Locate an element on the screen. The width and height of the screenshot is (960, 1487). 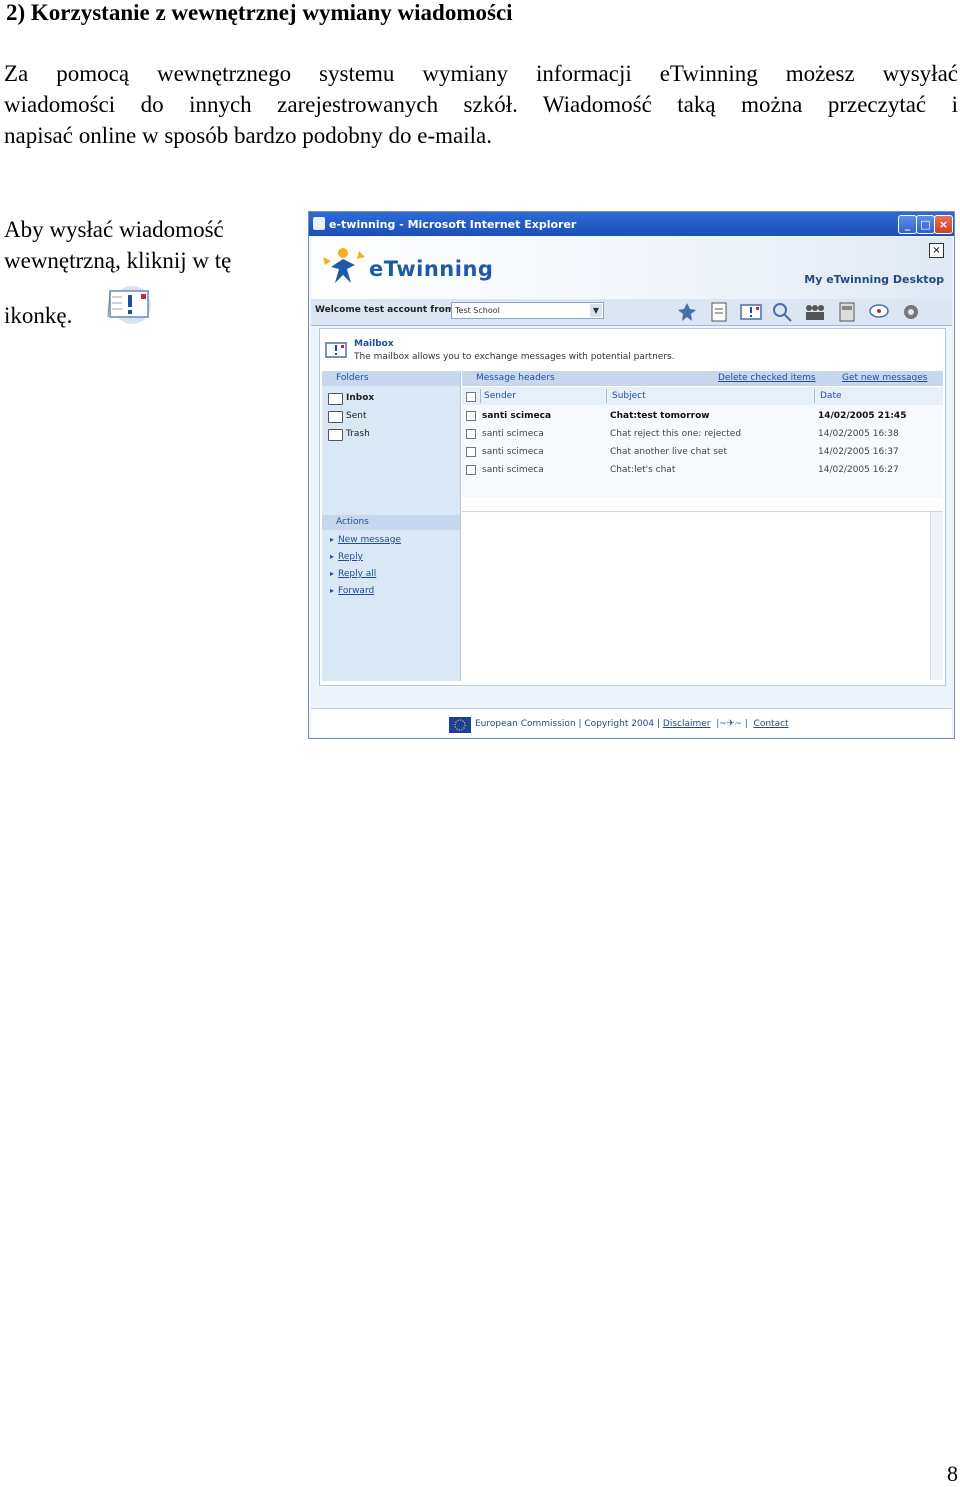
folder-trash: Trash is located at coordinates (349, 434).